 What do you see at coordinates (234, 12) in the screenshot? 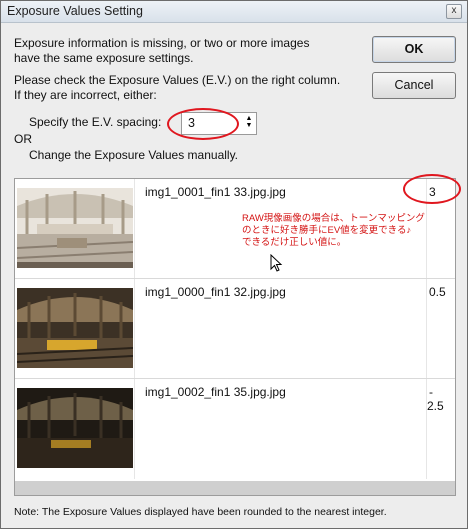
I see `title-bar: Exposure Values Setting x` at bounding box center [234, 12].